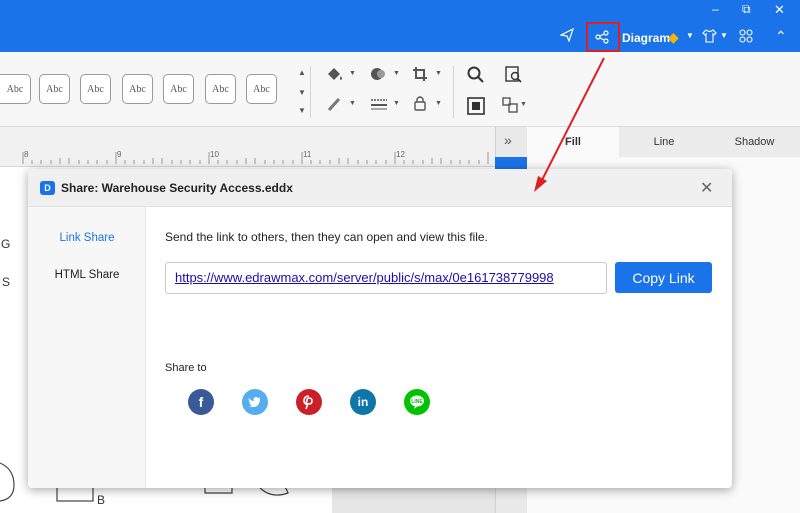 This screenshot has height=513, width=800. What do you see at coordinates (781, 36) in the screenshot?
I see `collapse-ribbon-icon: ⌃` at bounding box center [781, 36].